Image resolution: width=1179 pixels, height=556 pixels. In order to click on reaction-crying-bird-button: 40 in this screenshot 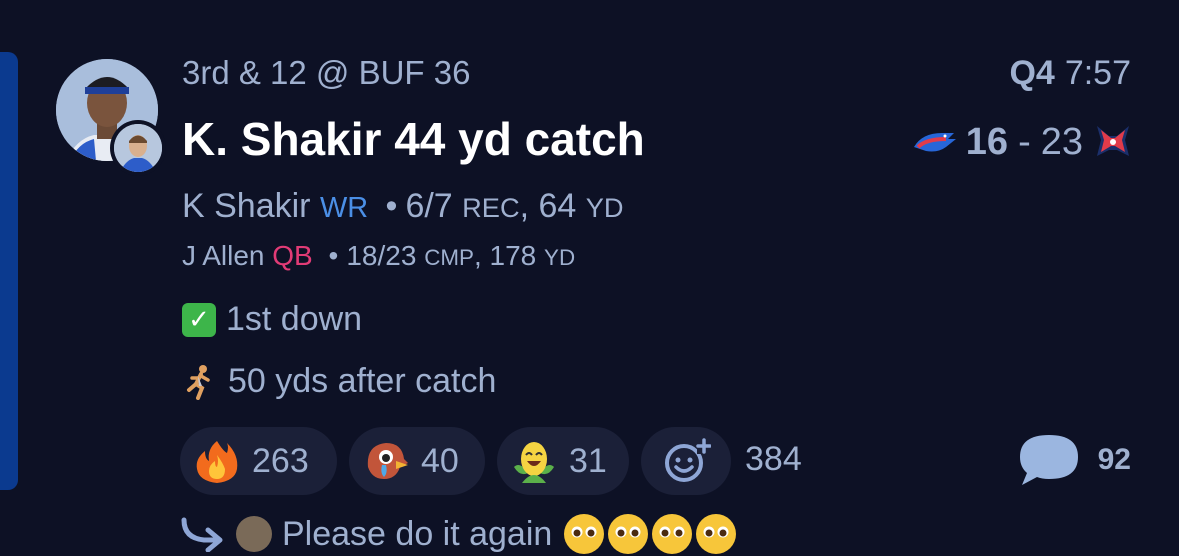, I will do `click(417, 461)`.